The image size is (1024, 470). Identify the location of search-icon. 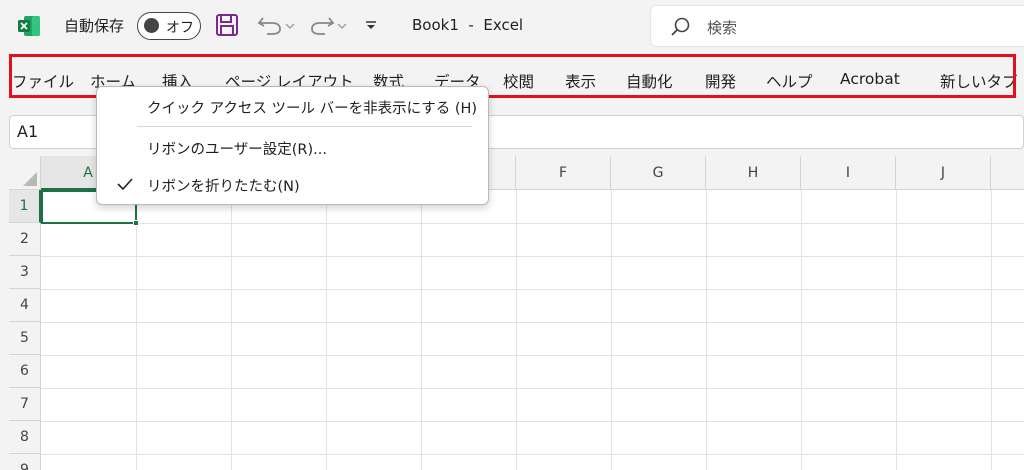
(680, 26).